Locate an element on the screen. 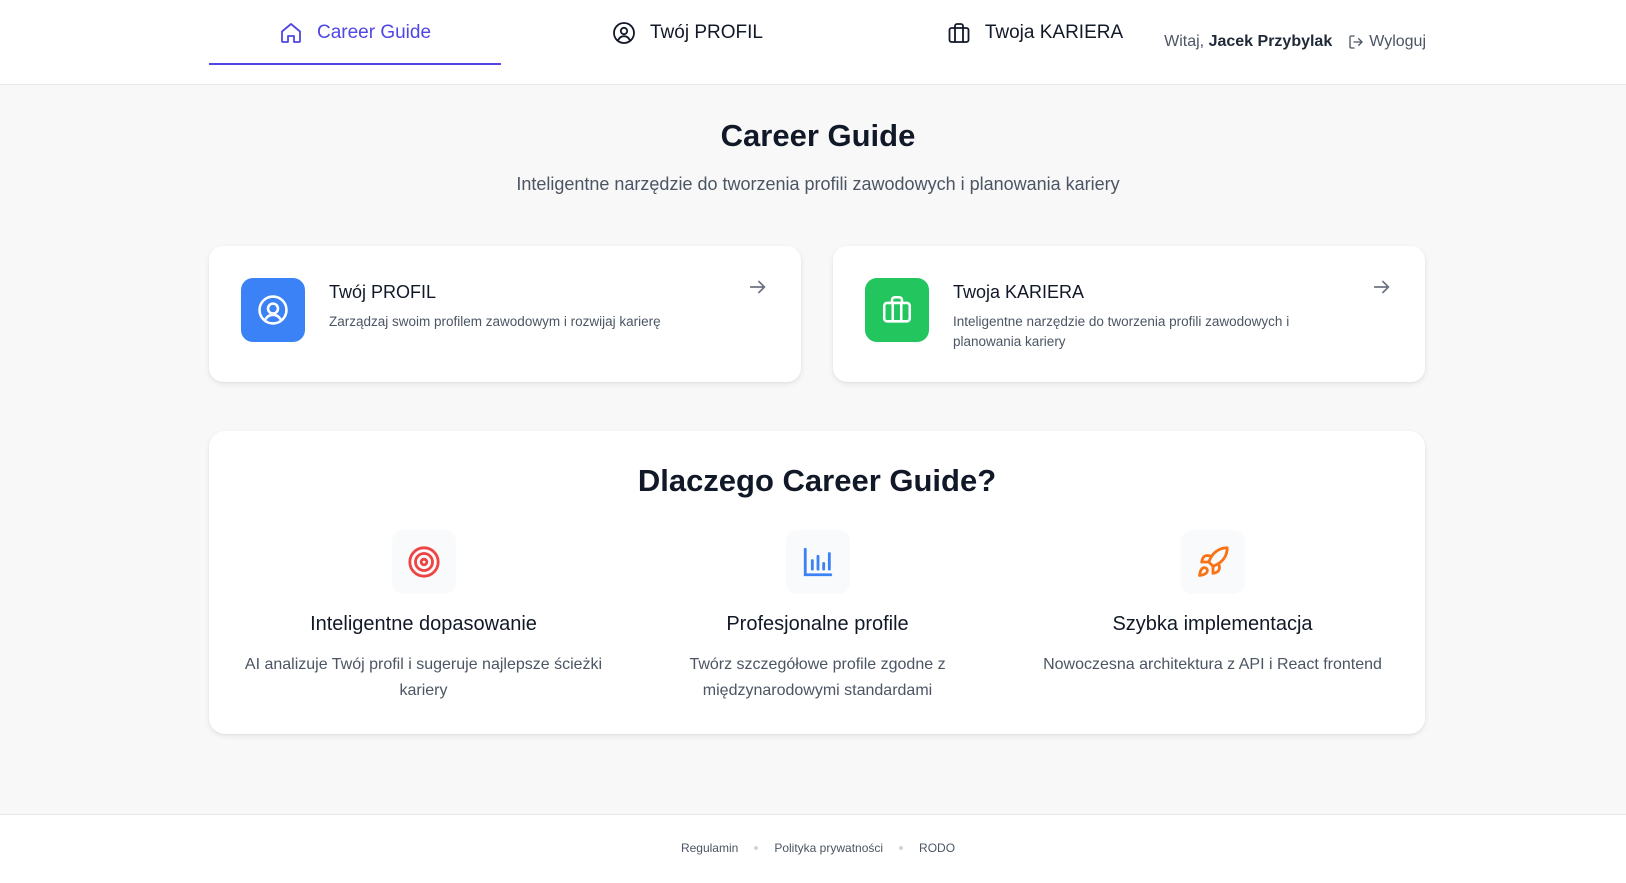  footer: Regulamin Polityka prywatności RODO is located at coordinates (813, 848).